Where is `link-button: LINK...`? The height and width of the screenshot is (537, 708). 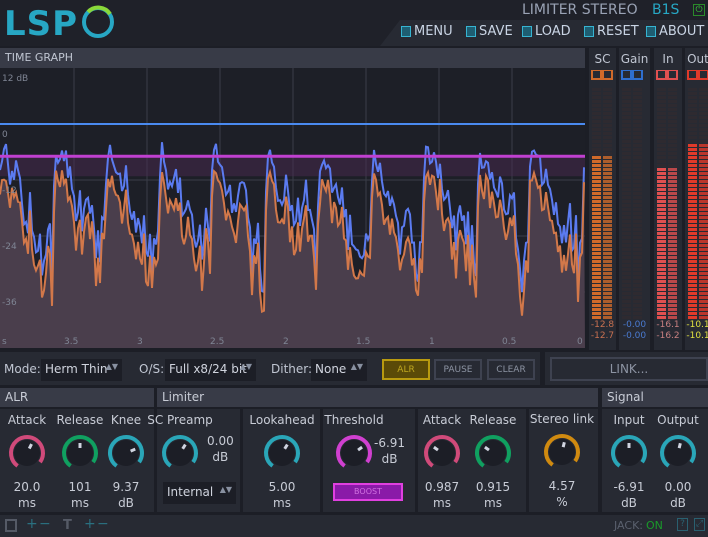 link-button: LINK... is located at coordinates (629, 369).